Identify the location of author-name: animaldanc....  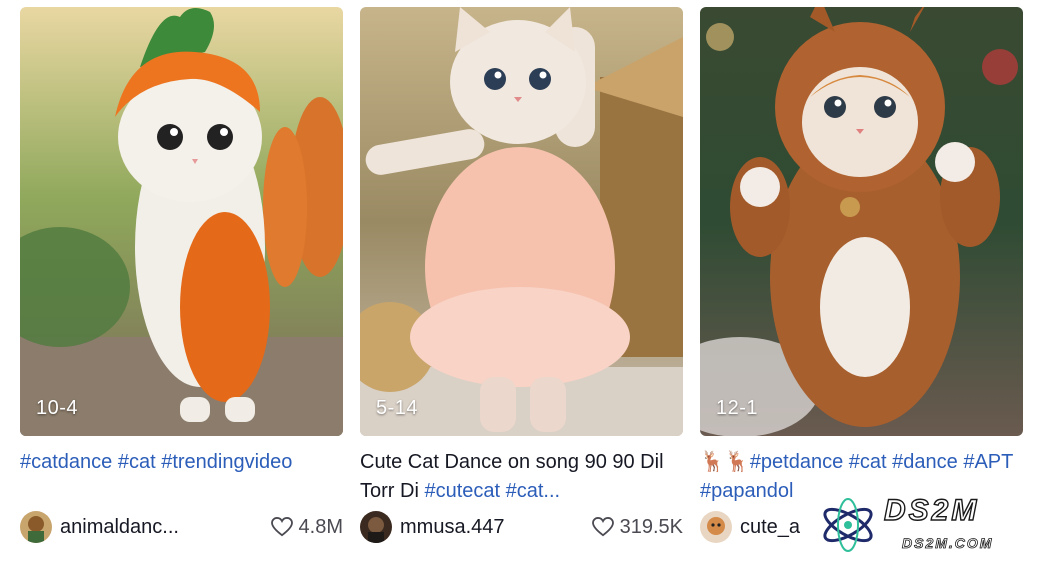
(119, 526).